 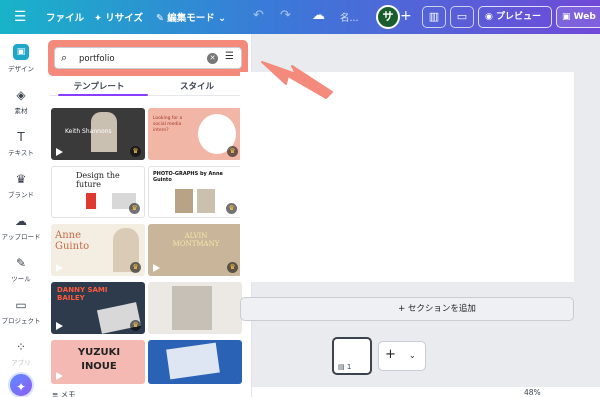 I want to click on analytics-icon: ▥, so click(x=434, y=17).